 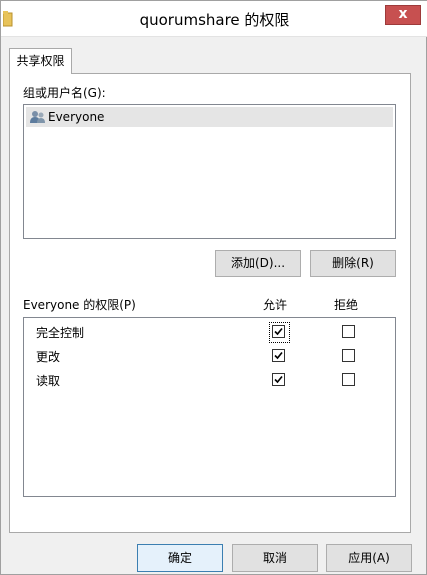 I want to click on tab-label: 共享权限, so click(x=40, y=61).